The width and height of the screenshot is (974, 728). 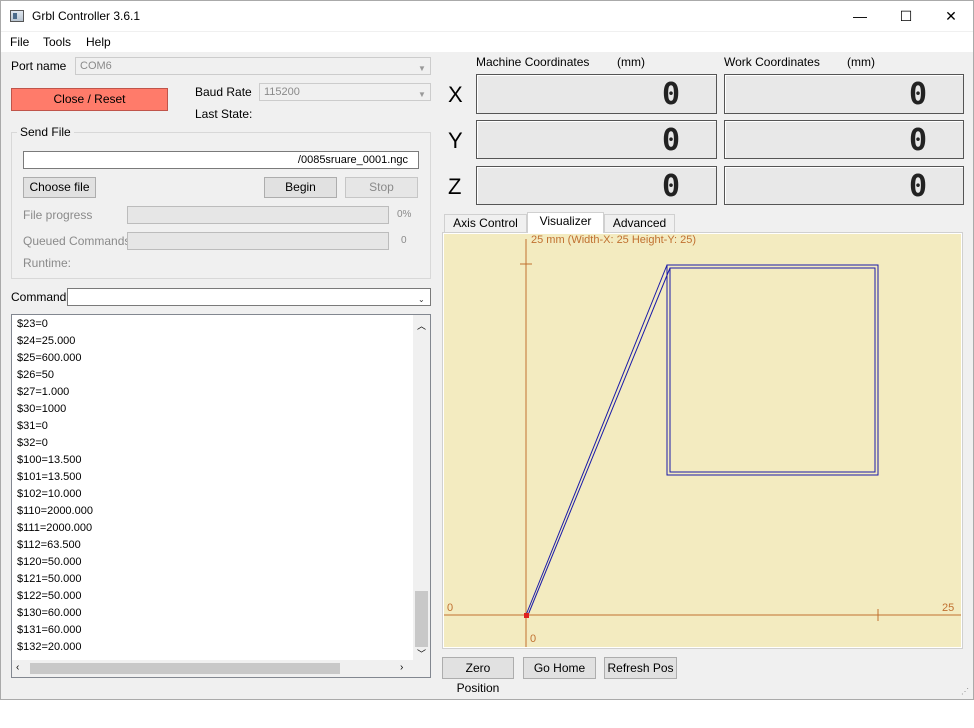 What do you see at coordinates (17, 16) in the screenshot?
I see `app-icon` at bounding box center [17, 16].